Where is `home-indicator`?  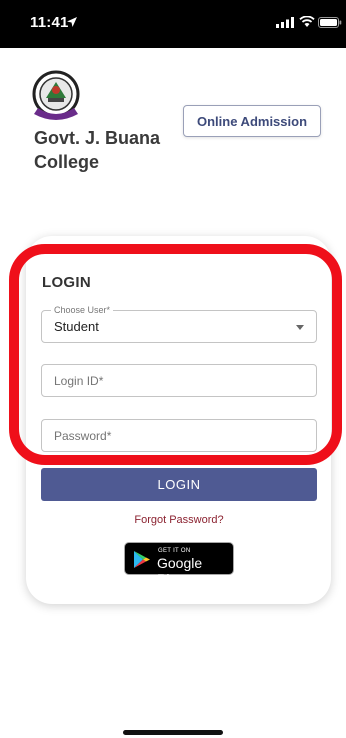 home-indicator is located at coordinates (173, 732).